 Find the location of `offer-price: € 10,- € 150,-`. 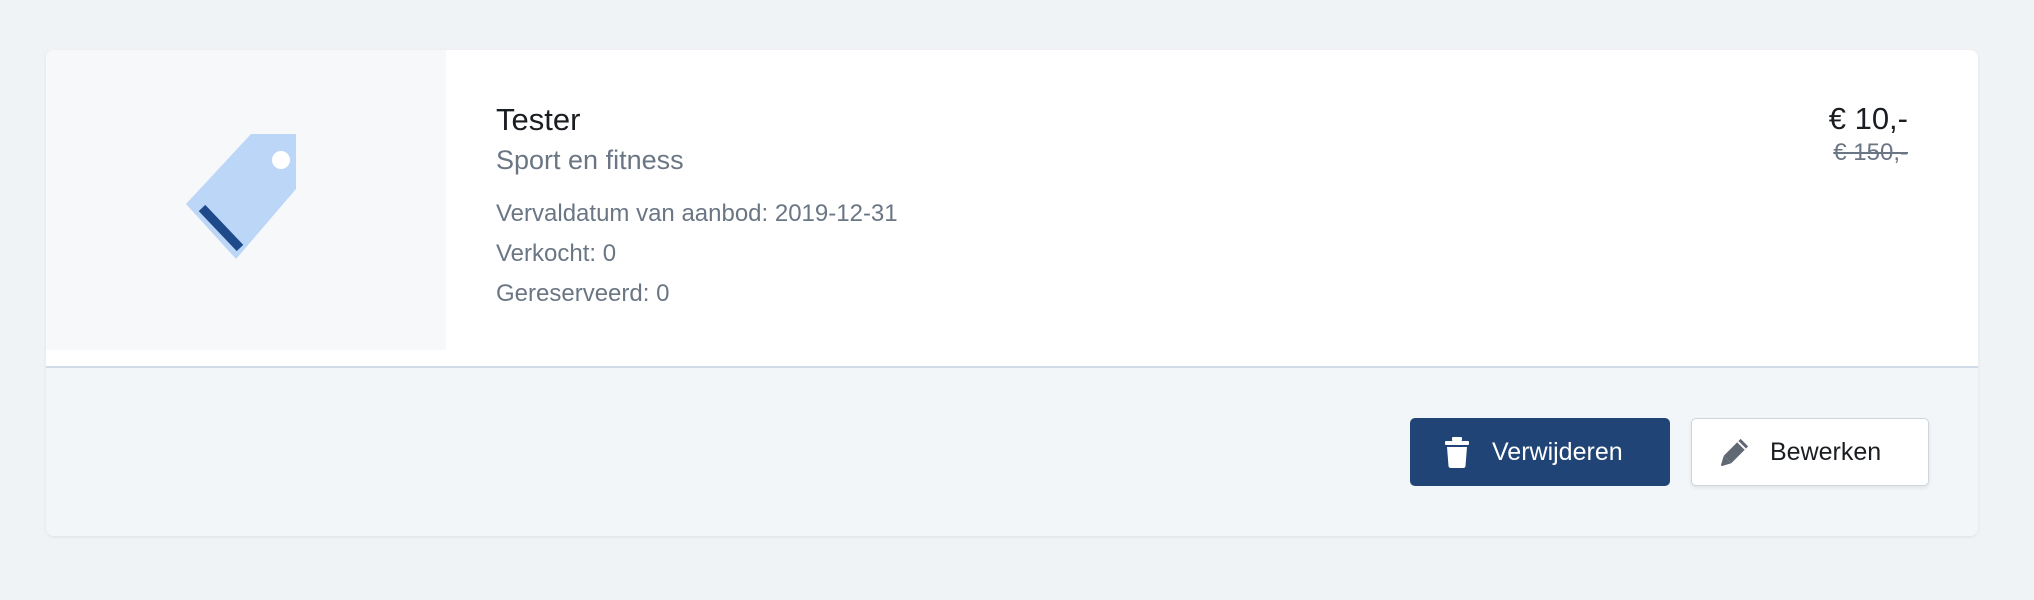

offer-price: € 10,- € 150,- is located at coordinates (1868, 134).